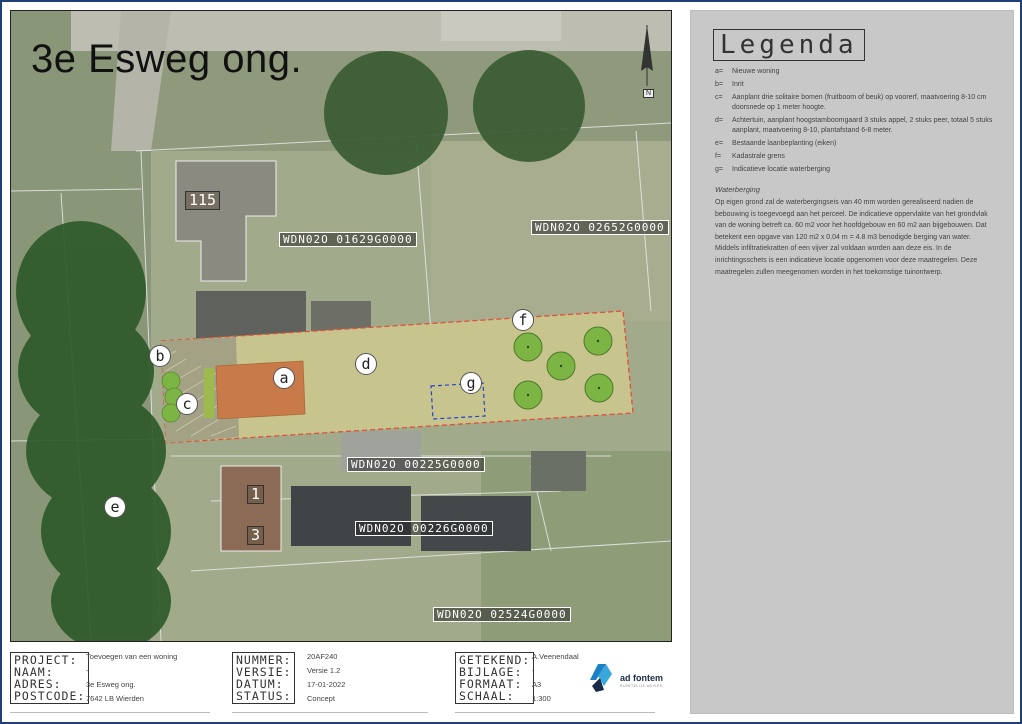 Image resolution: width=1022 pixels, height=724 pixels. Describe the element at coordinates (737, 189) in the screenshot. I see `waterberging-heading: Waterberging` at that location.